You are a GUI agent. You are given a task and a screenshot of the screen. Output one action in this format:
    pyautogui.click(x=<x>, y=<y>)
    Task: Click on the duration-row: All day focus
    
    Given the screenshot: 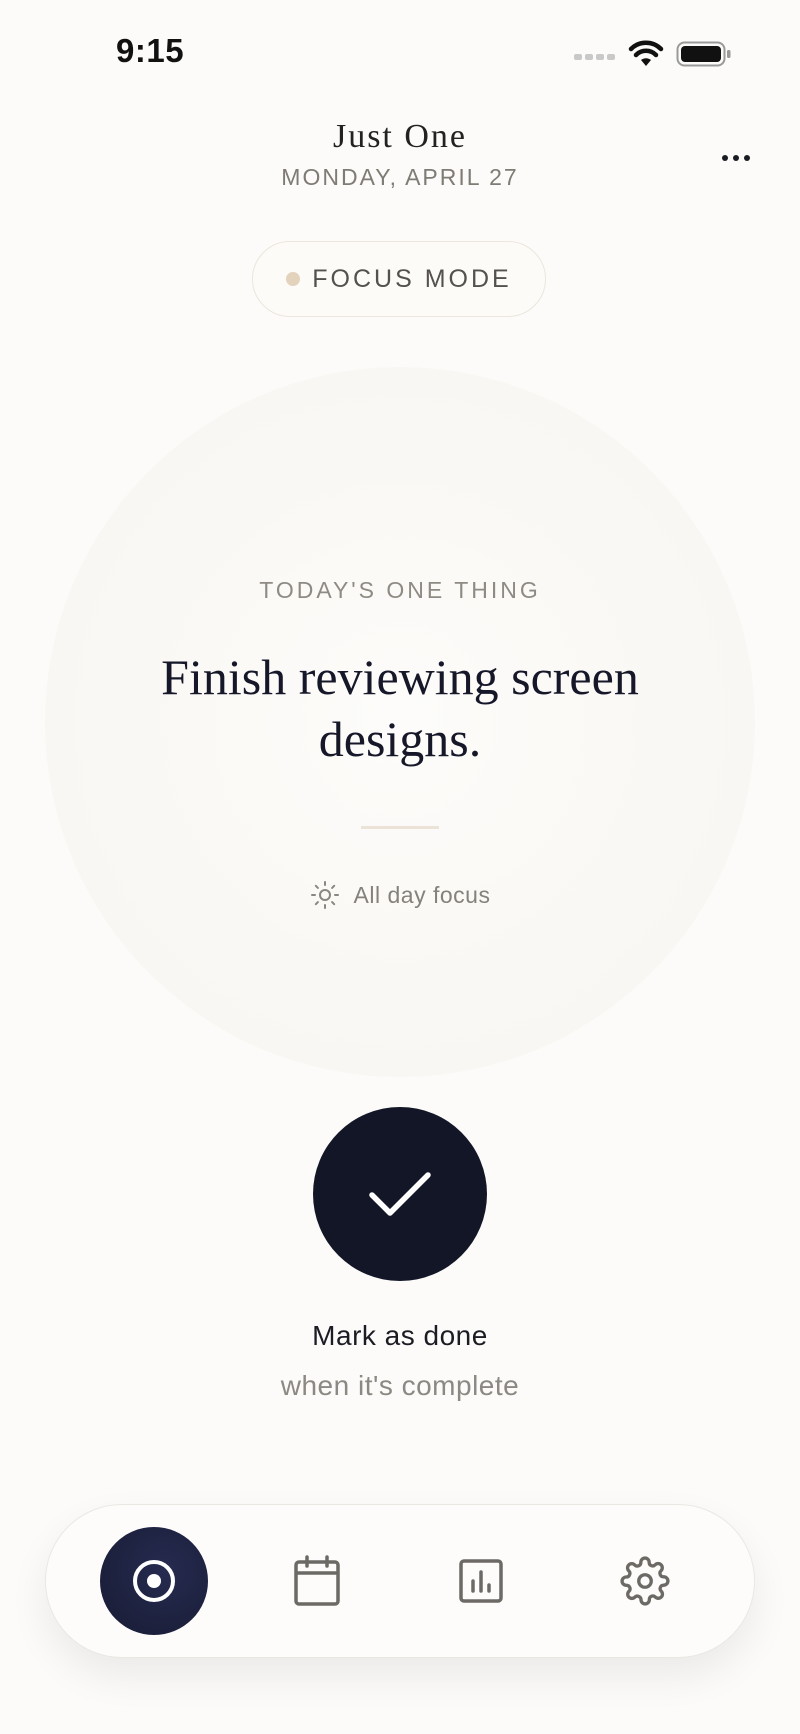 What is the action you would take?
    pyautogui.click(x=400, y=895)
    